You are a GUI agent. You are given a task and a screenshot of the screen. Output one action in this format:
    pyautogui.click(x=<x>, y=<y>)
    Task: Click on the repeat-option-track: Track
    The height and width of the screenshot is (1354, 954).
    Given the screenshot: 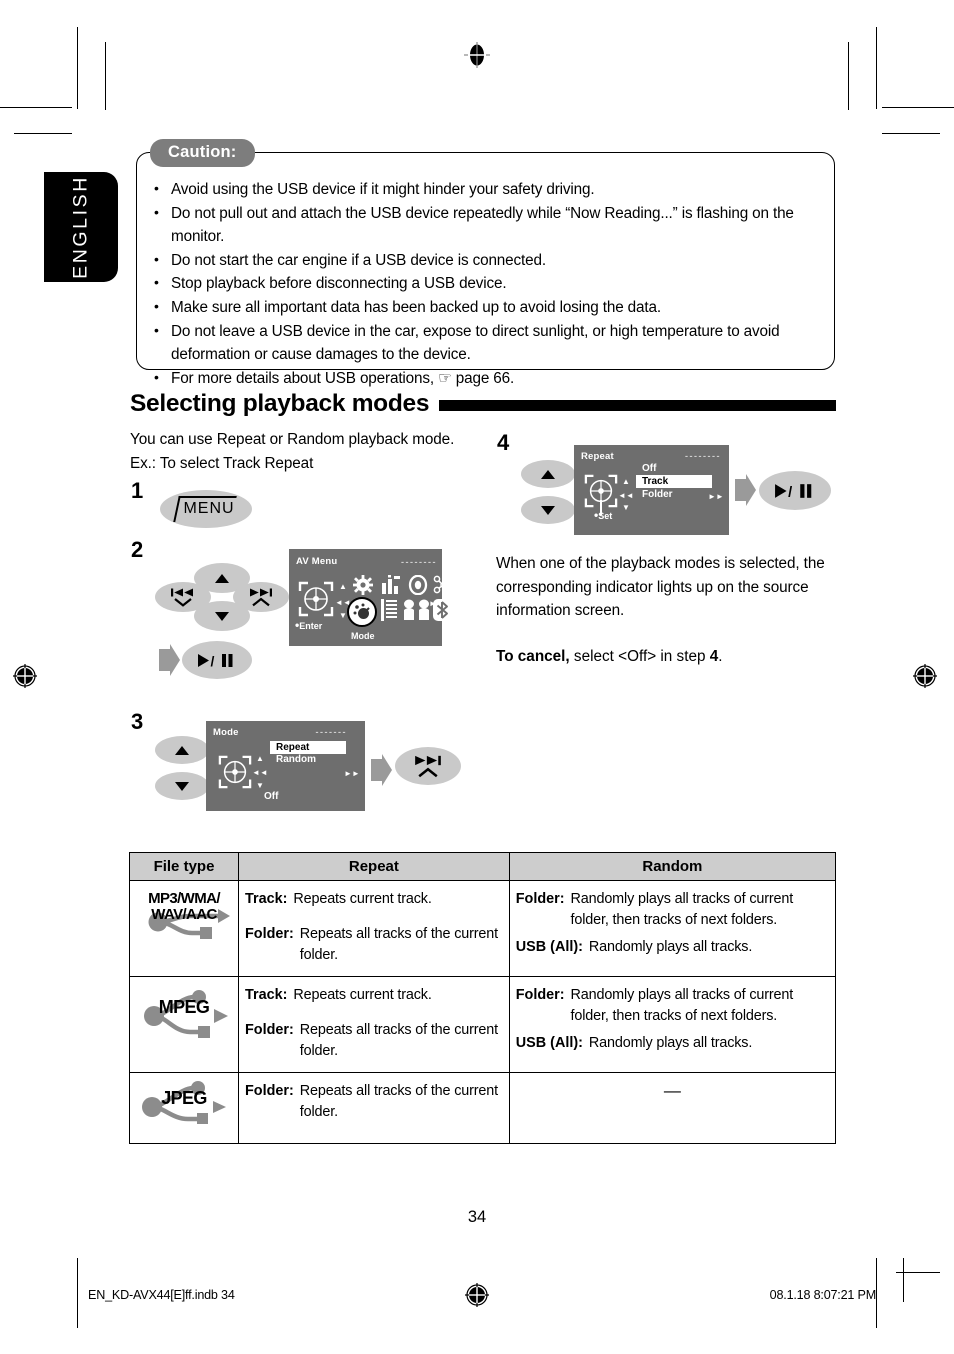 What is the action you would take?
    pyautogui.click(x=674, y=481)
    